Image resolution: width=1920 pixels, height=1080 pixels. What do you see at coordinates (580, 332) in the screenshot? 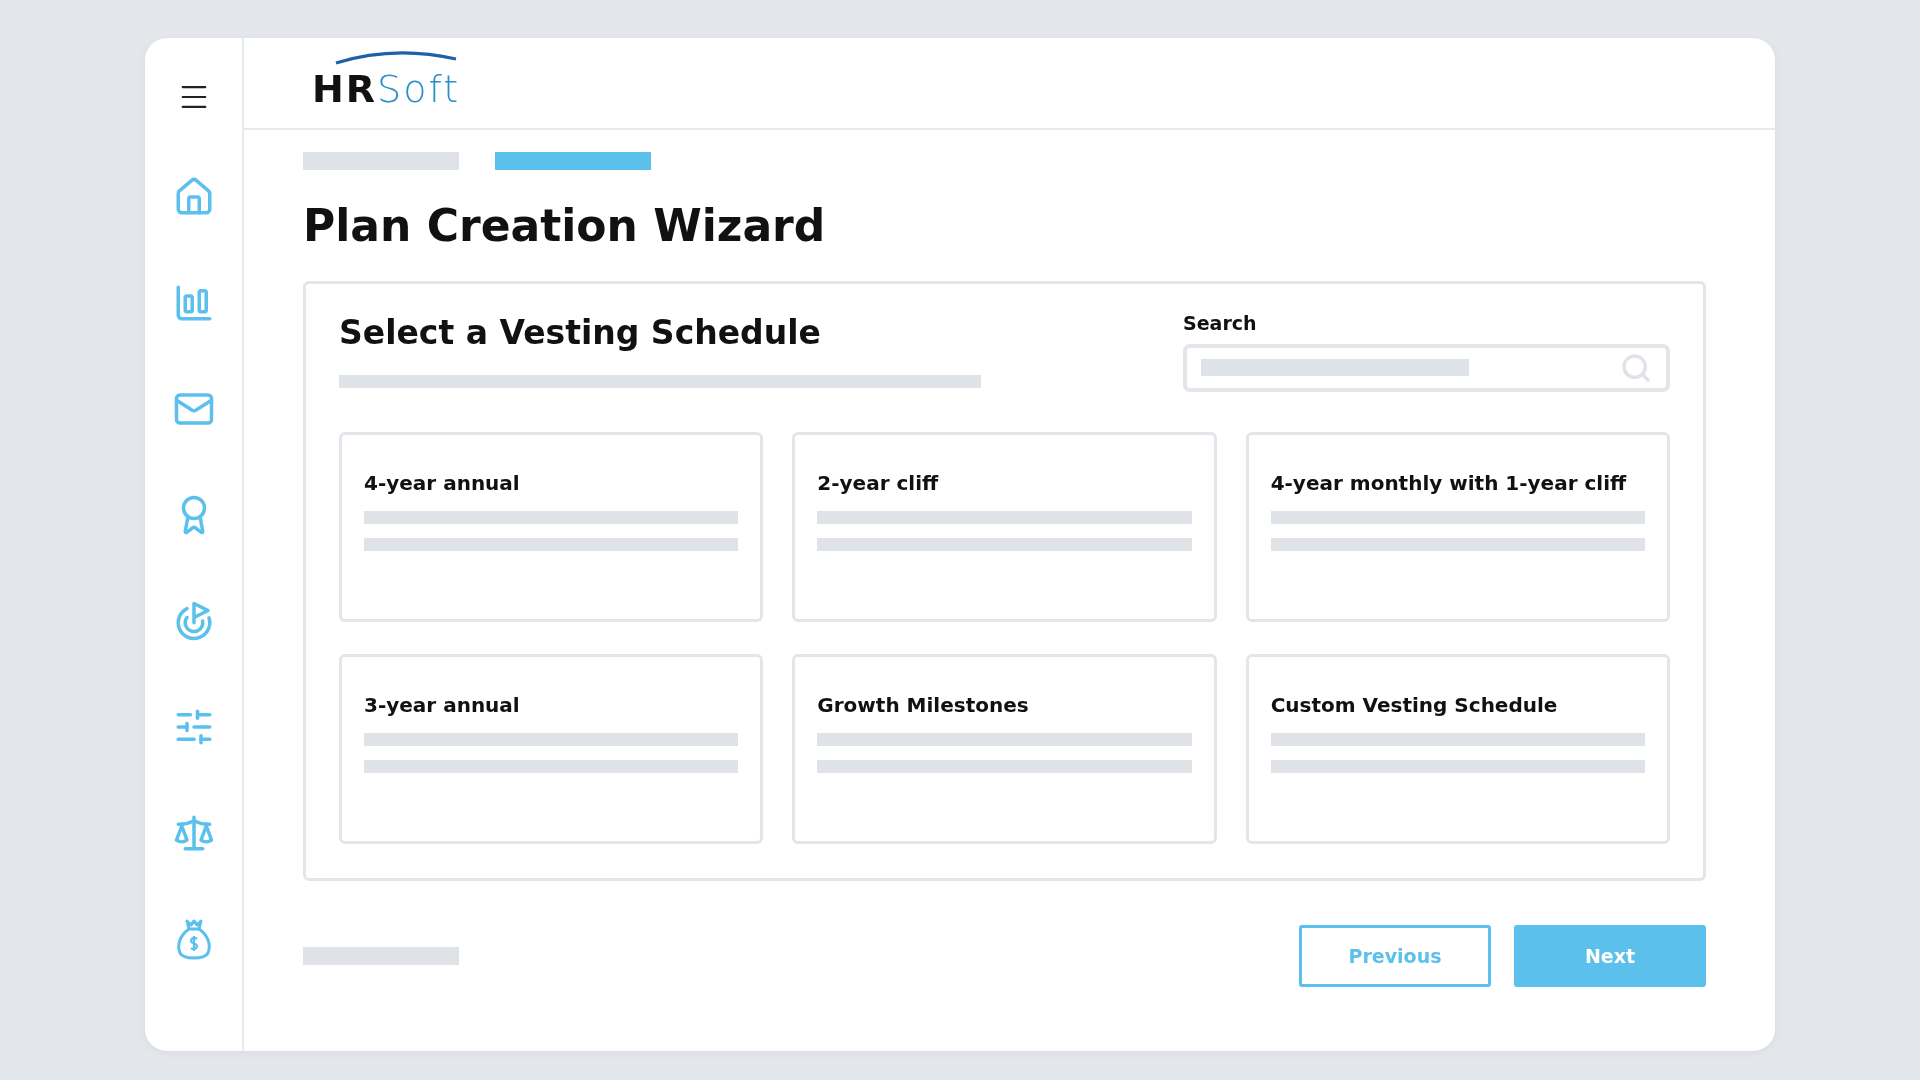
I see `panel-title: Select a Vesting Schedule` at bounding box center [580, 332].